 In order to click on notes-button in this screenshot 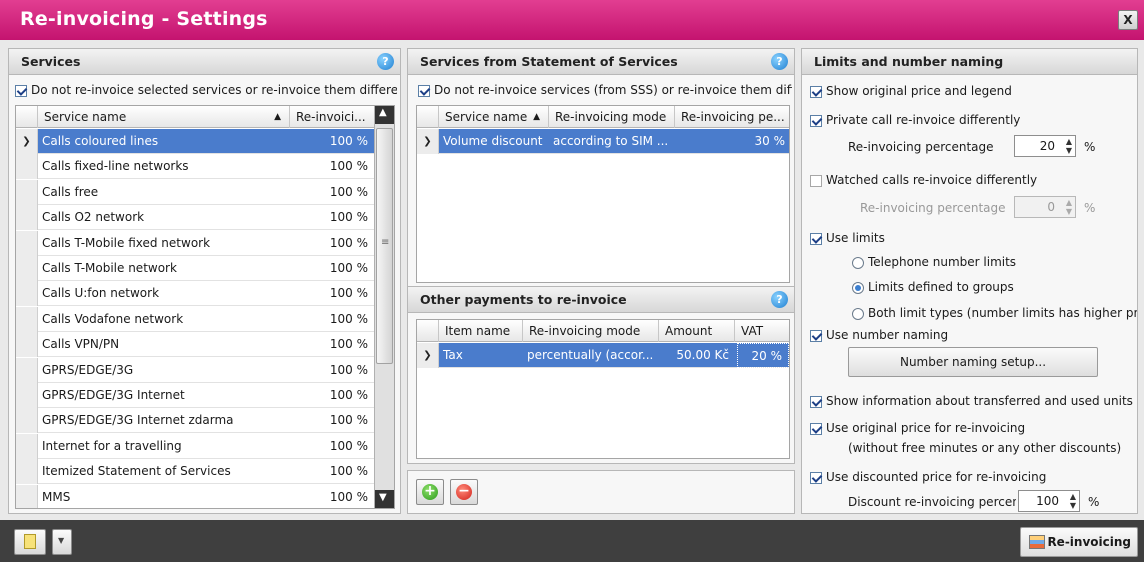, I will do `click(30, 542)`.